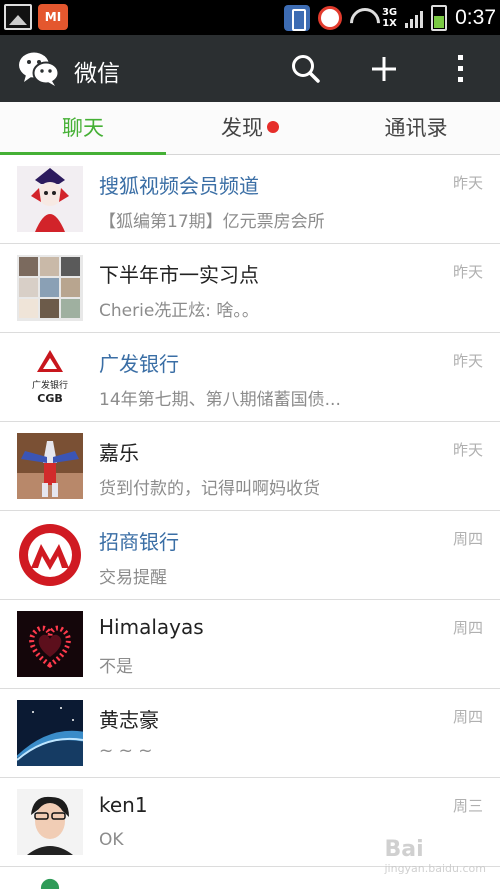  What do you see at coordinates (414, 18) in the screenshot?
I see `signal-strength-icon` at bounding box center [414, 18].